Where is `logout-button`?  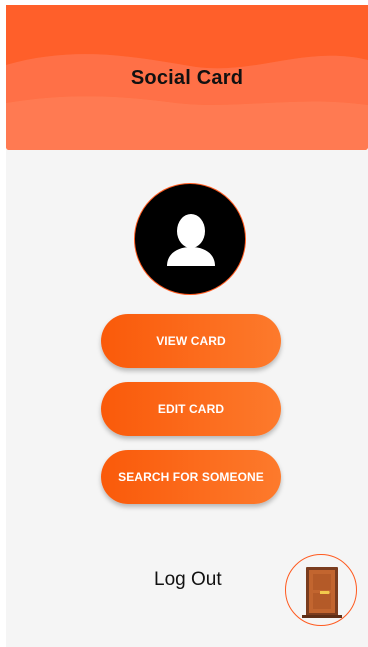 logout-button is located at coordinates (321, 590).